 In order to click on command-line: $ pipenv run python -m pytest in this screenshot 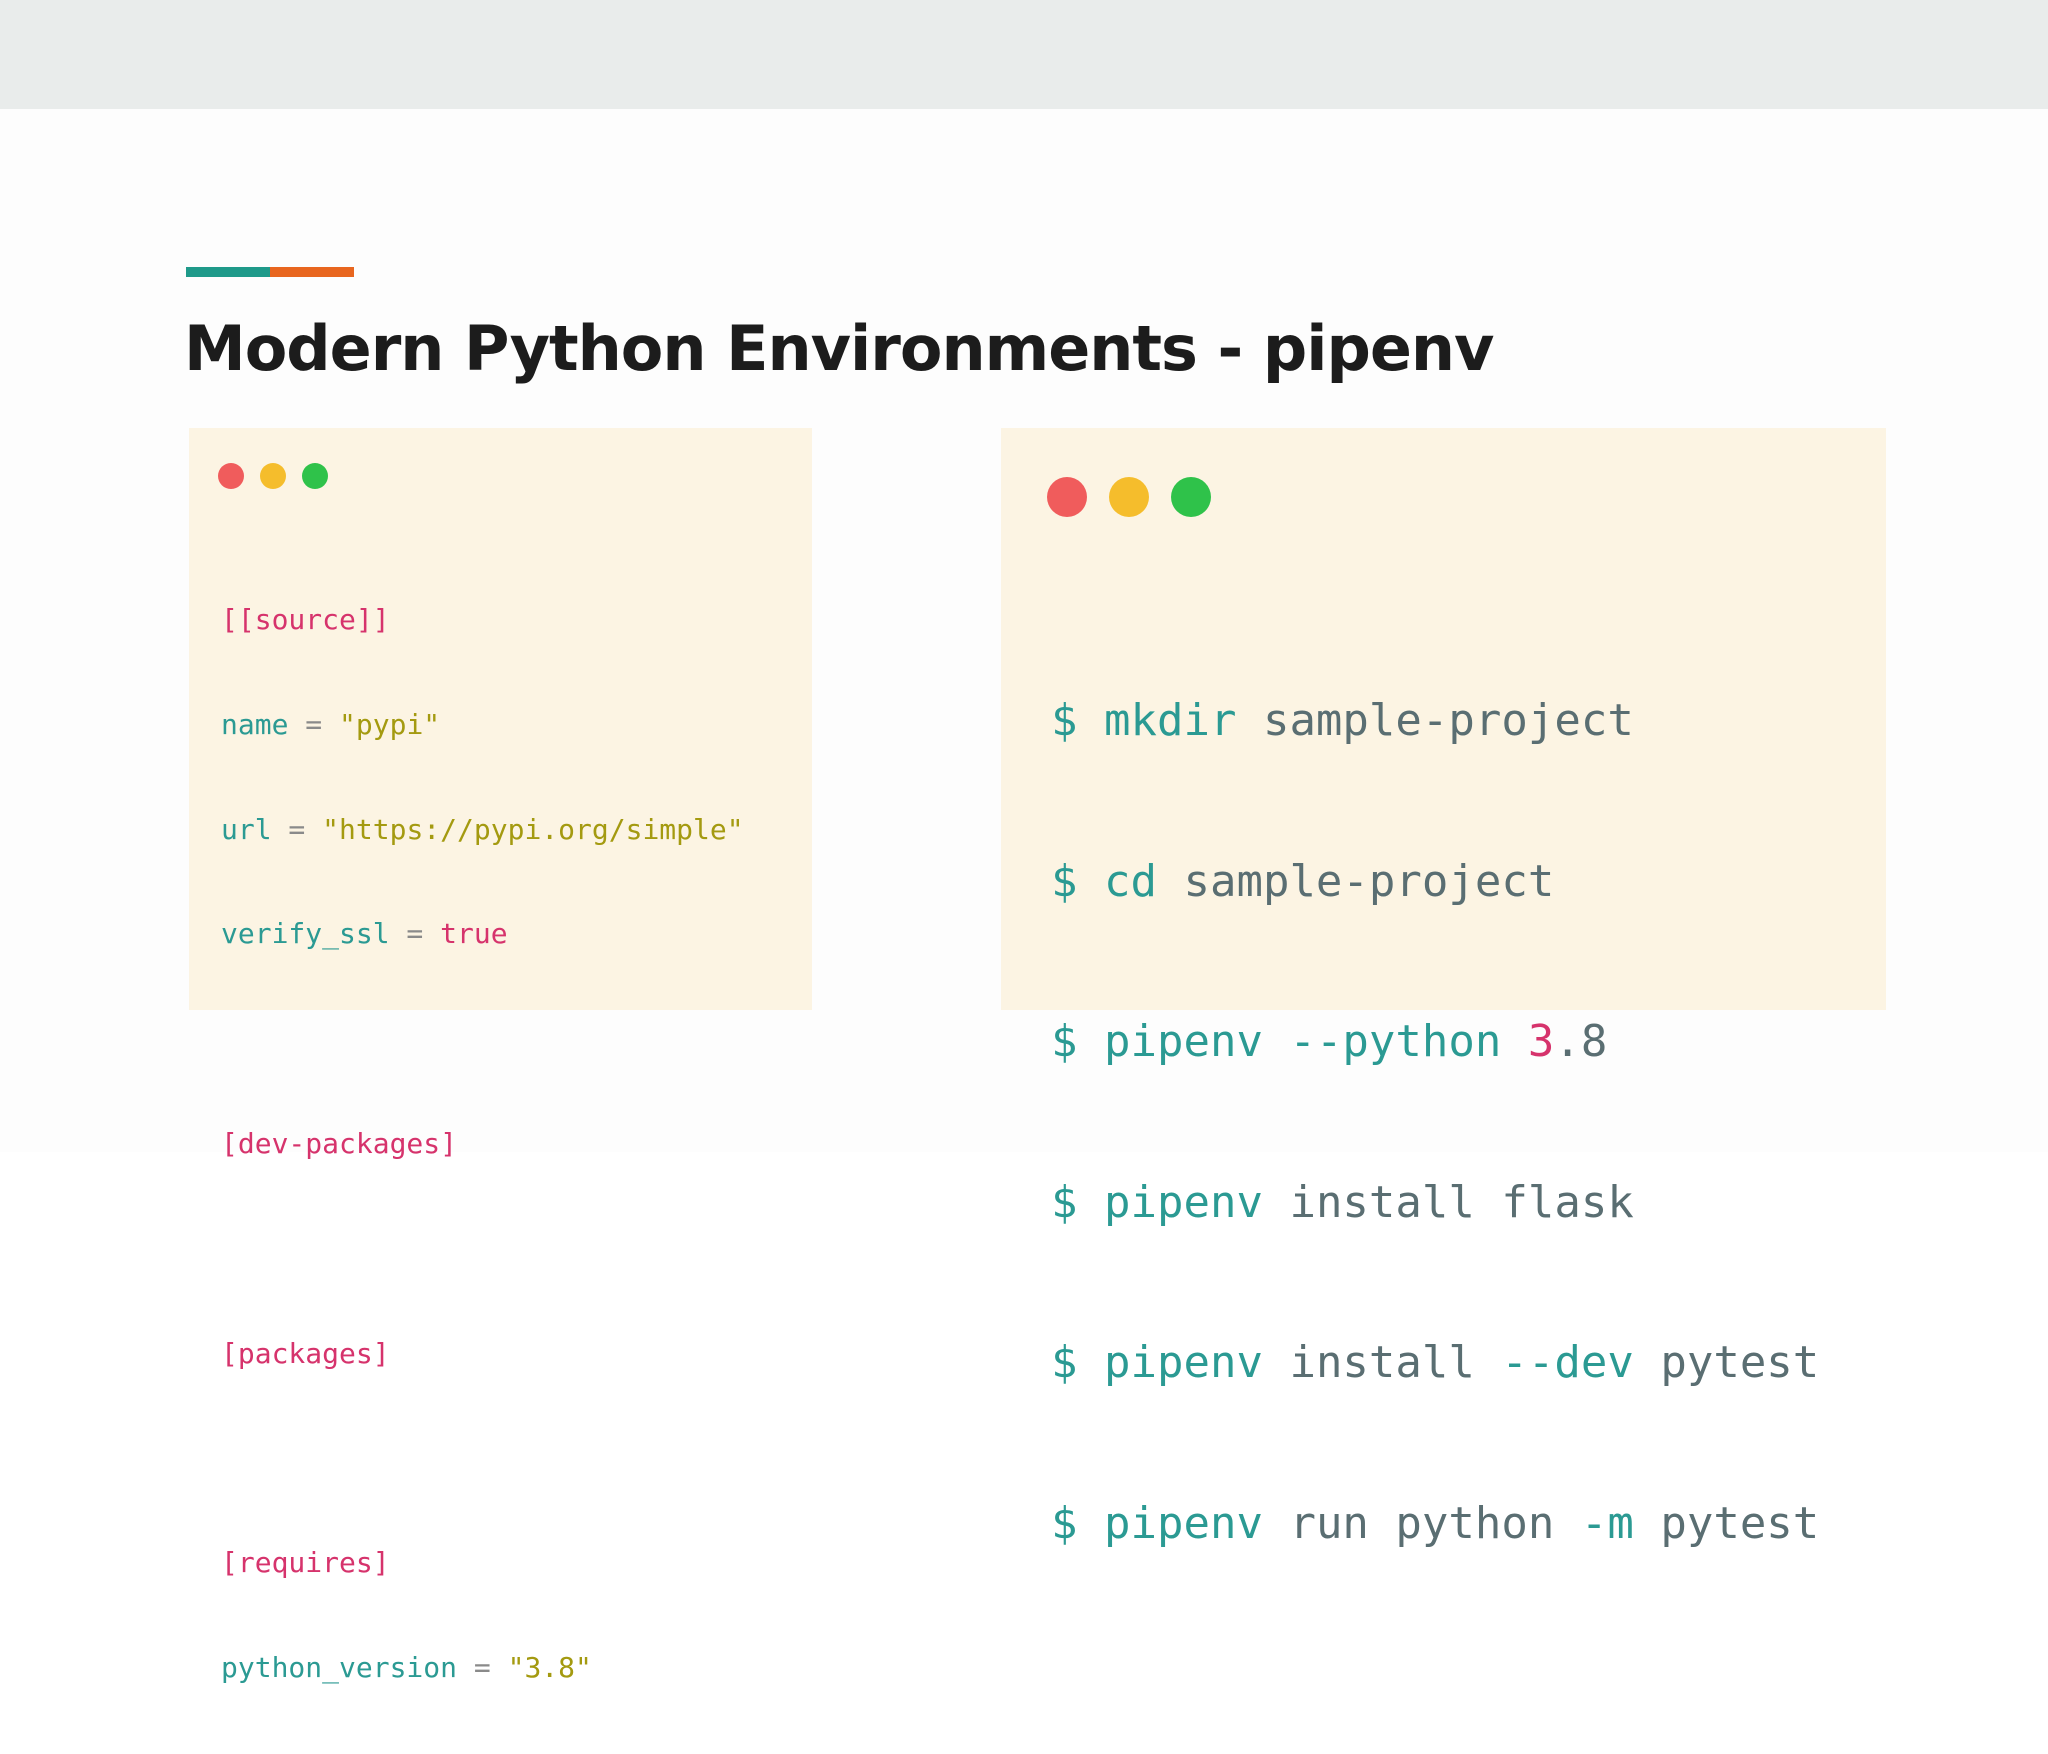, I will do `click(1435, 1524)`.